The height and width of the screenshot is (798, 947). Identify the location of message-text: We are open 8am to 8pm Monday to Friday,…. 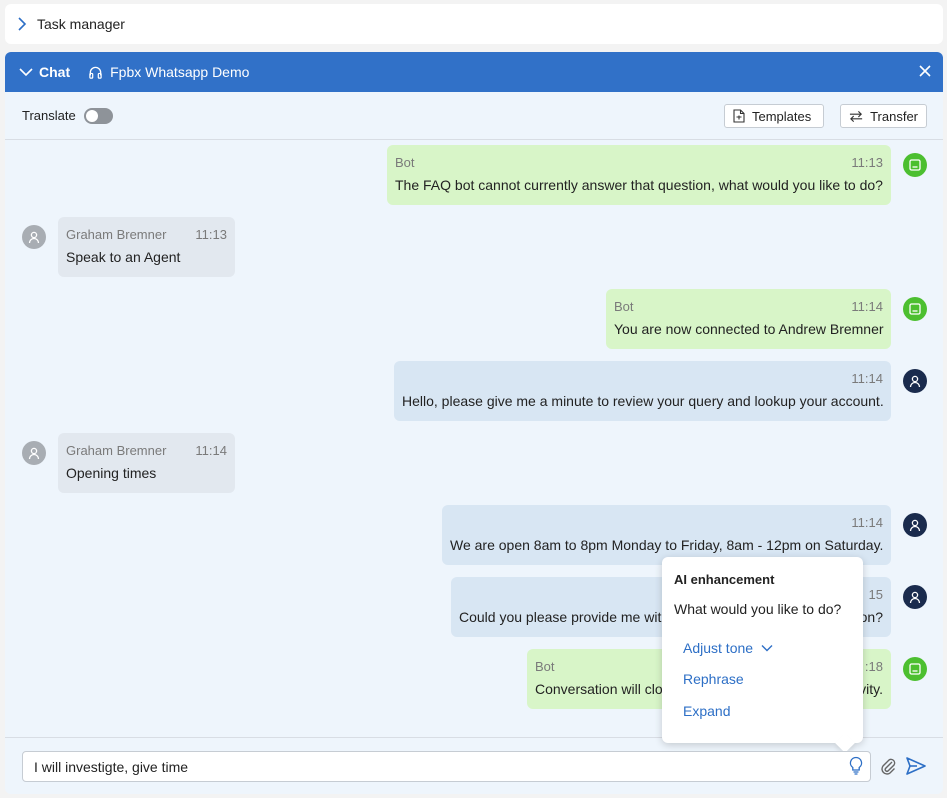
(667, 545).